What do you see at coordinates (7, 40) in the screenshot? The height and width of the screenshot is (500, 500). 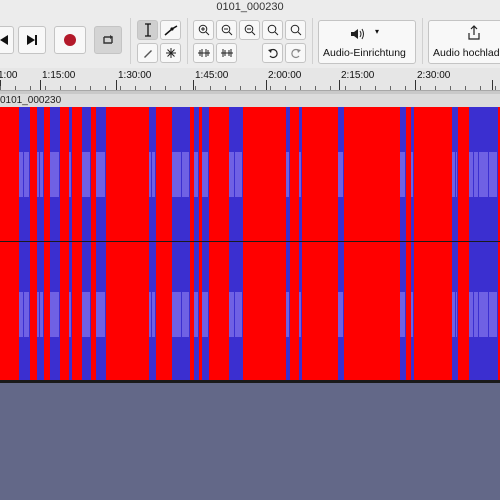 I see `skip-back-button` at bounding box center [7, 40].